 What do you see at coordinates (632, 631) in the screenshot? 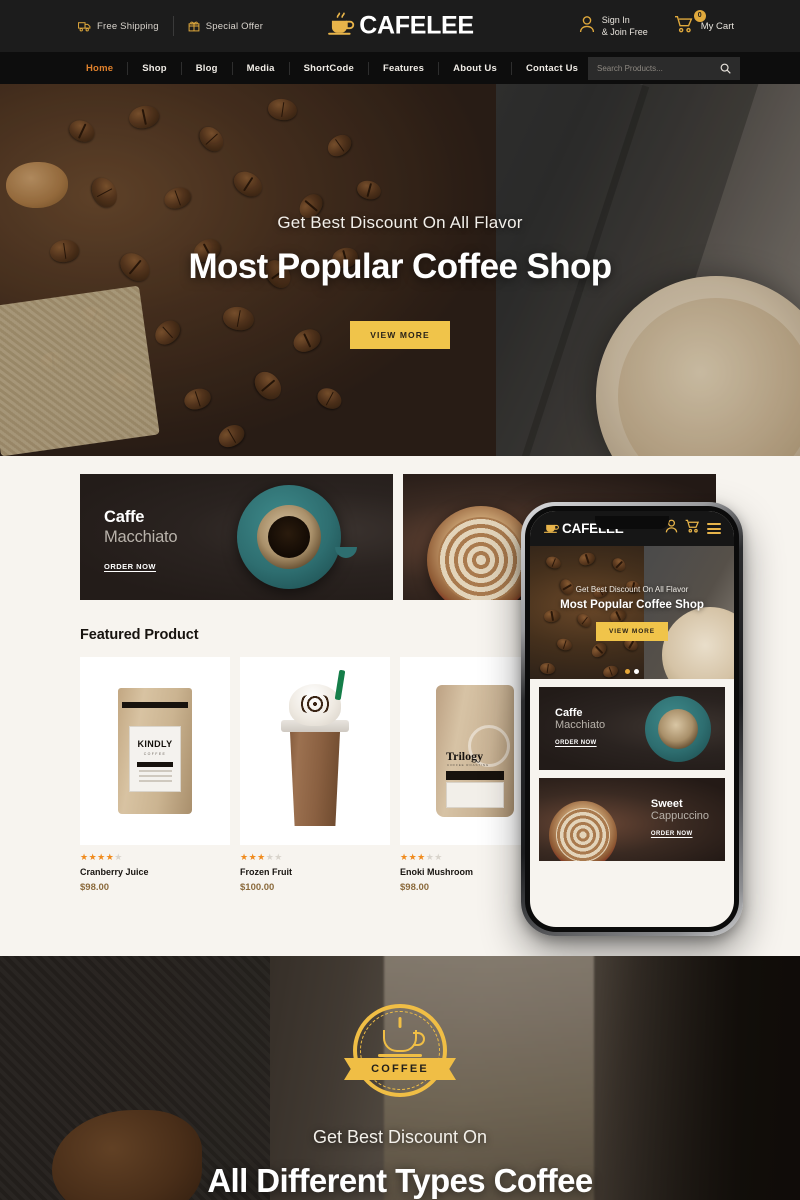
I see `phone-view-more-button: VIEW MORE` at bounding box center [632, 631].